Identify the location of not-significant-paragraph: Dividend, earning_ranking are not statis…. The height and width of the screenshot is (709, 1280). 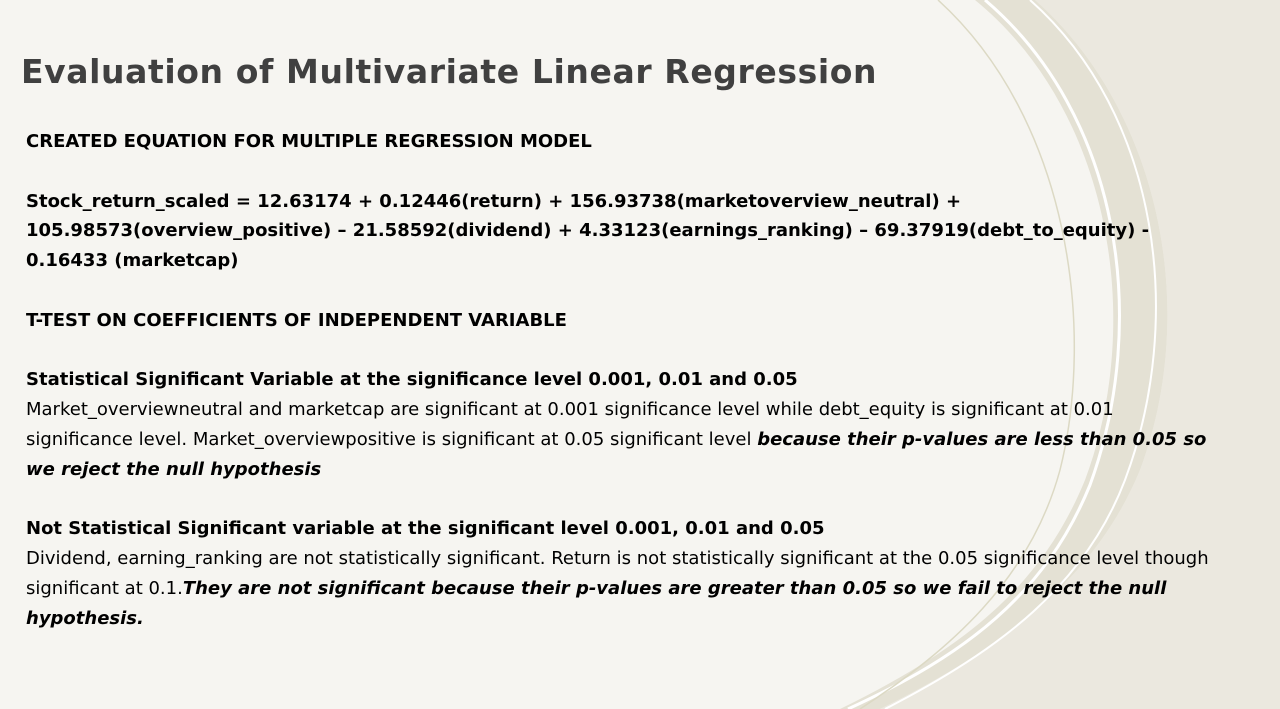
(626, 588).